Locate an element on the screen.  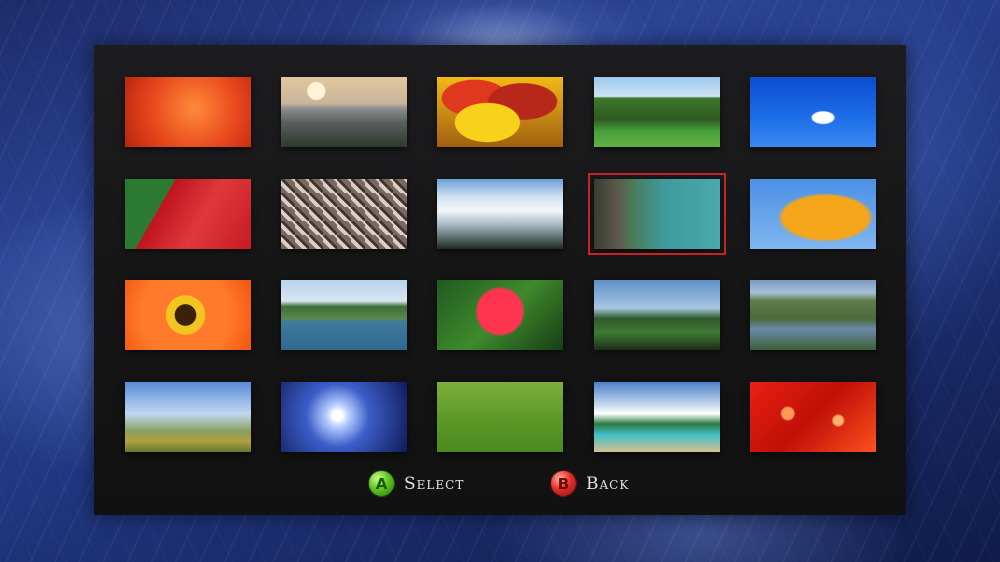
photo-sunset-sea is located at coordinates (344, 112).